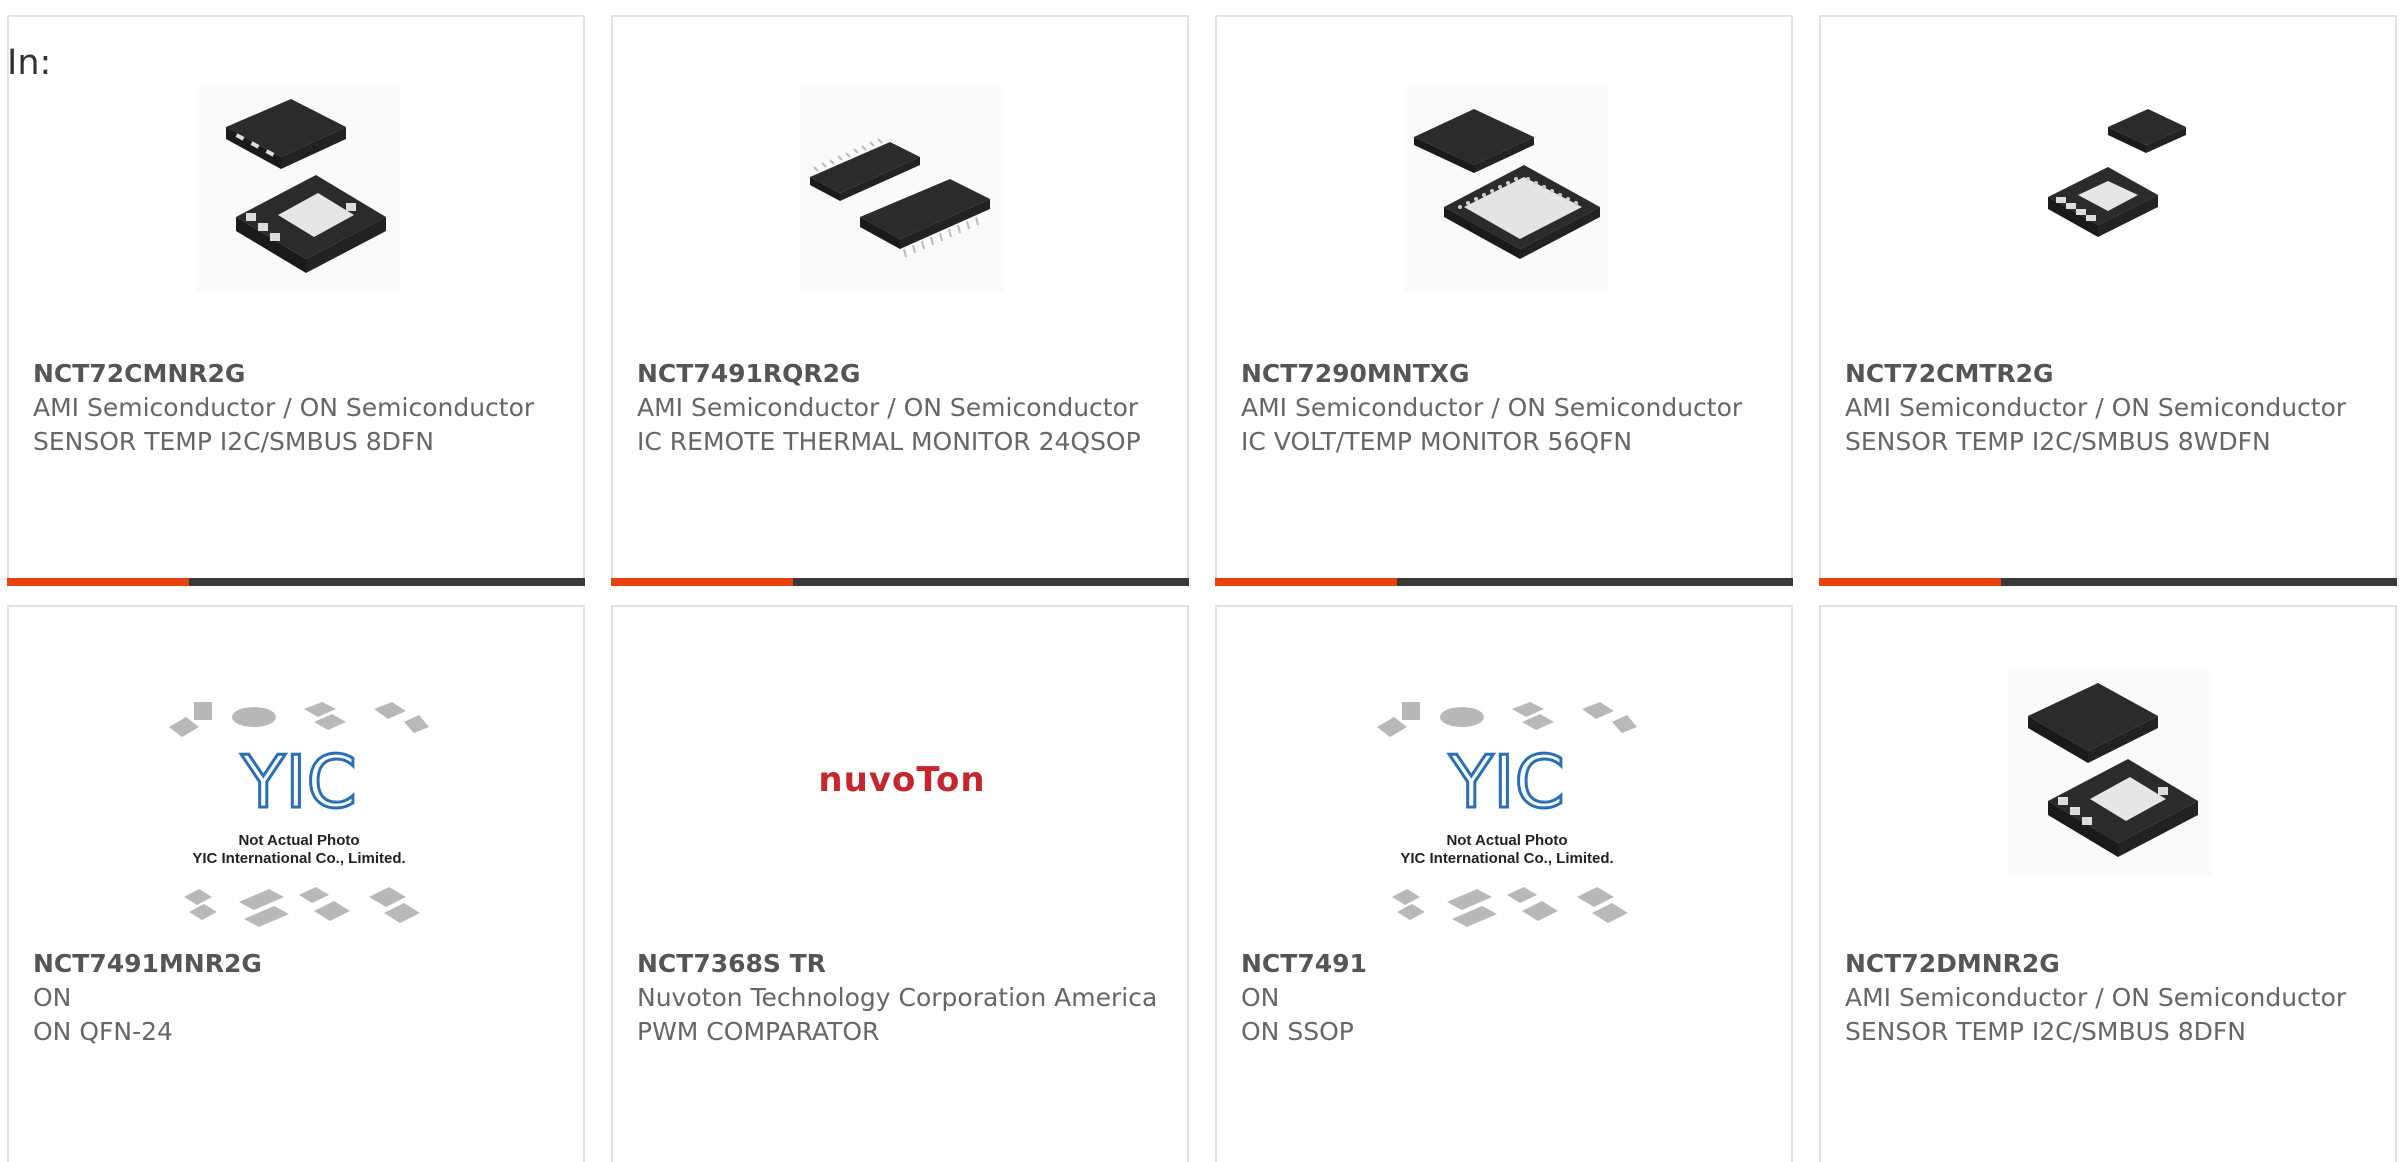 This screenshot has width=2400, height=1162. I want to click on nuvoton-logo: nuvoTon, so click(902, 779).